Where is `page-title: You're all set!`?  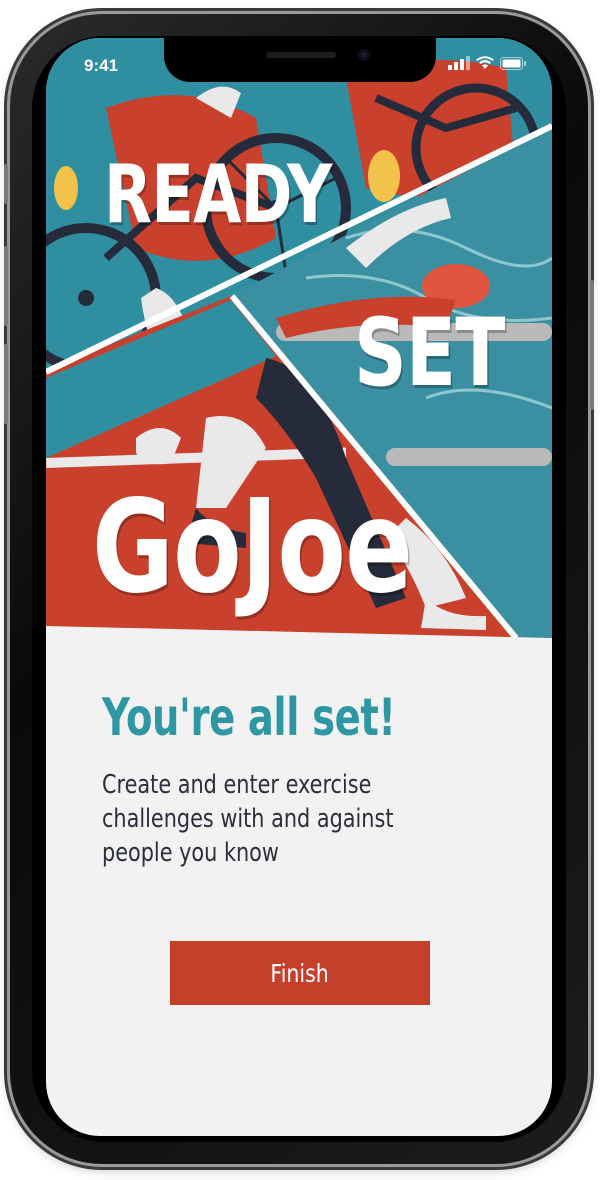
page-title: You're all set! is located at coordinates (249, 718).